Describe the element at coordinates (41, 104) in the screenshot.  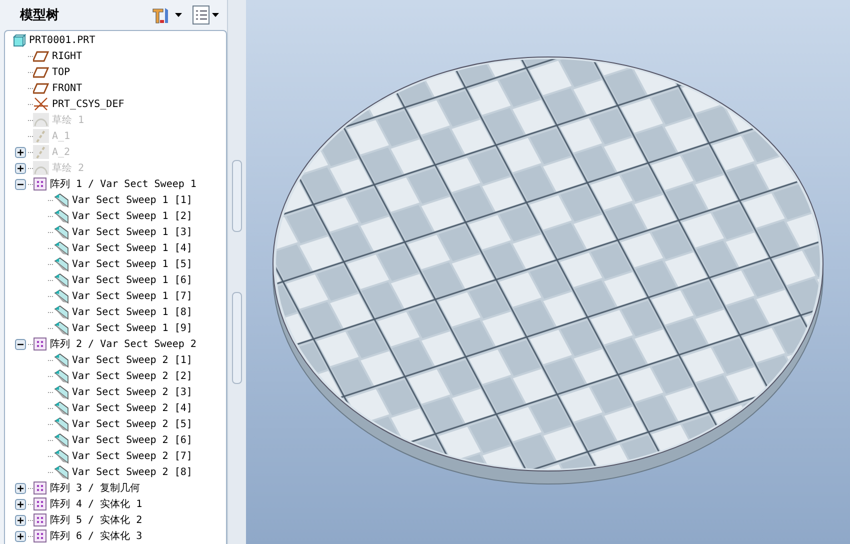
I see `coordinate-system-icon` at that location.